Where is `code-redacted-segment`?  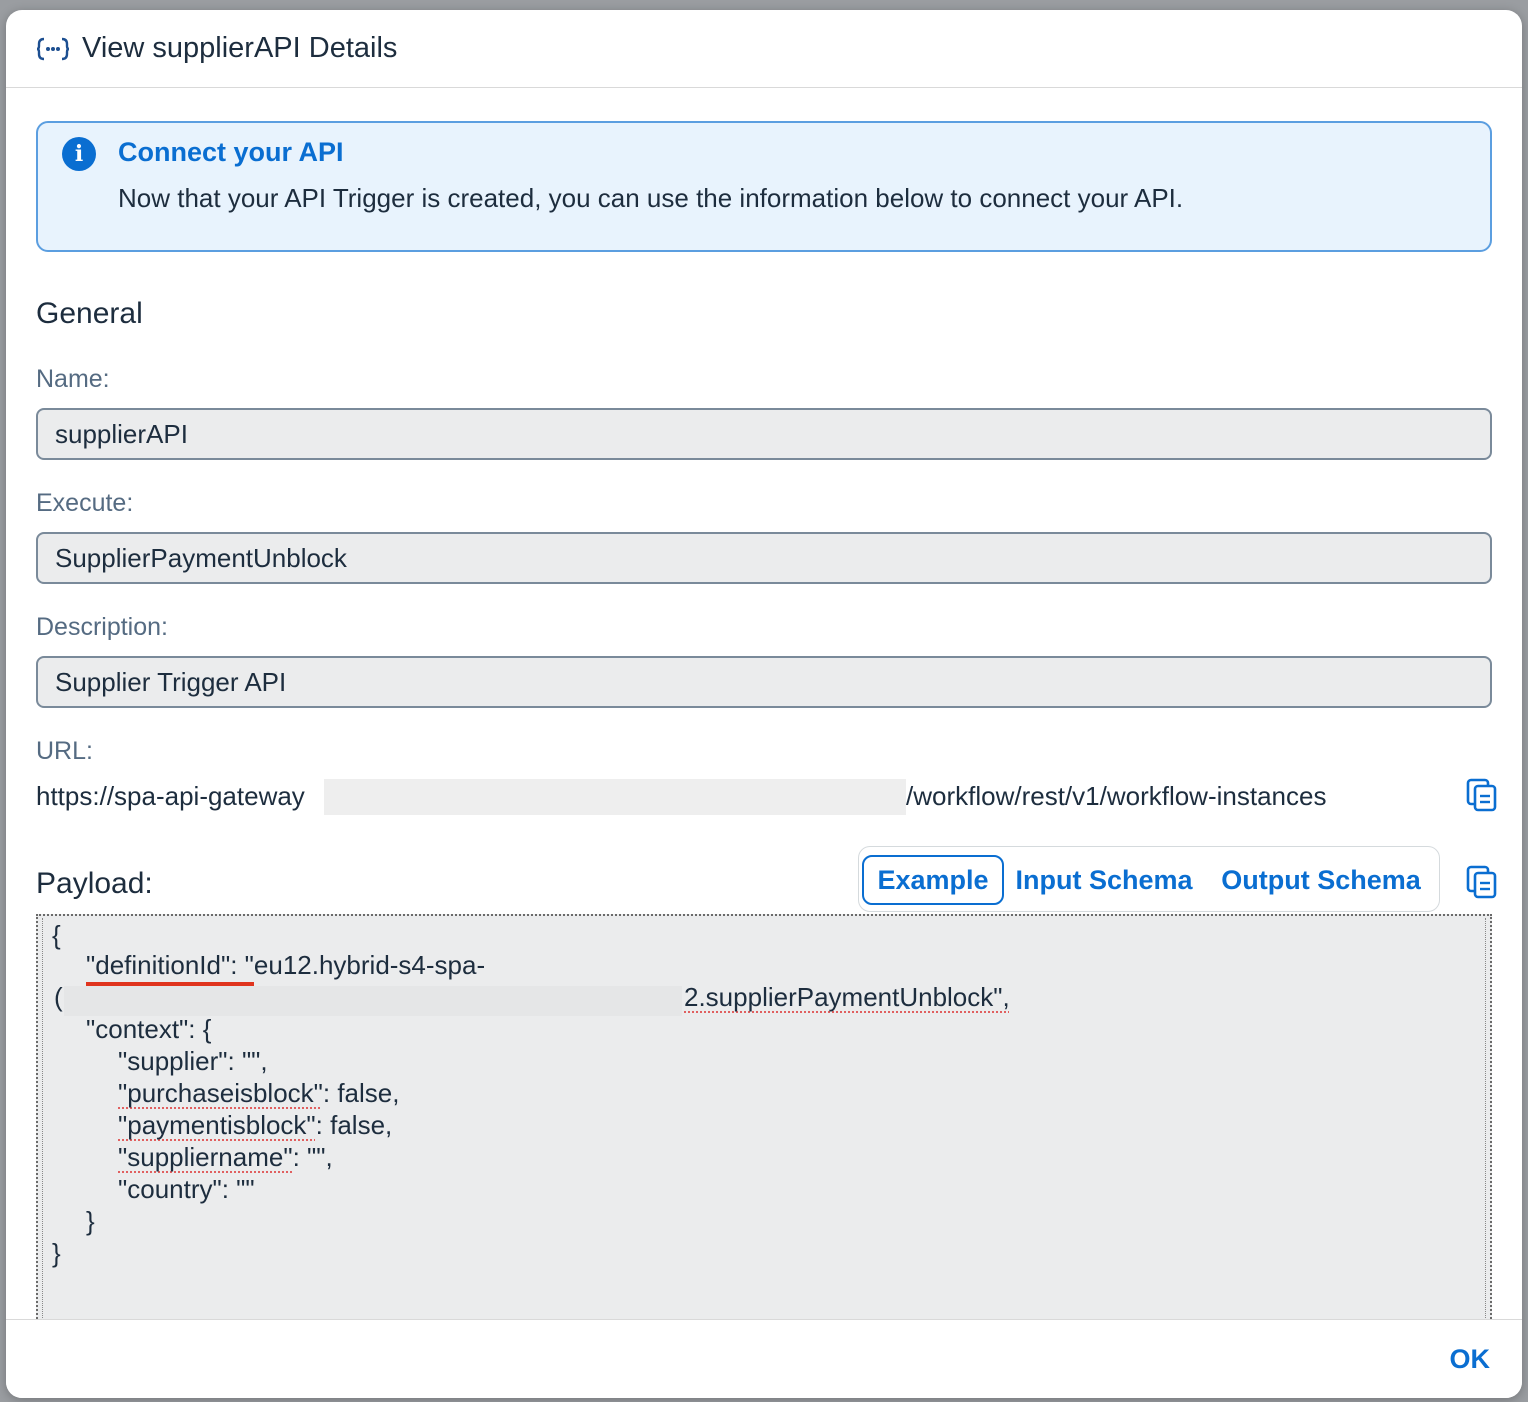 code-redacted-segment is located at coordinates (373, 1001).